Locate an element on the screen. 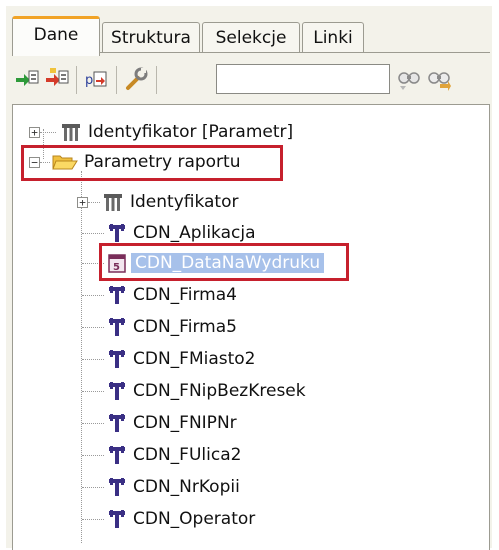  find-icon is located at coordinates (409, 79).